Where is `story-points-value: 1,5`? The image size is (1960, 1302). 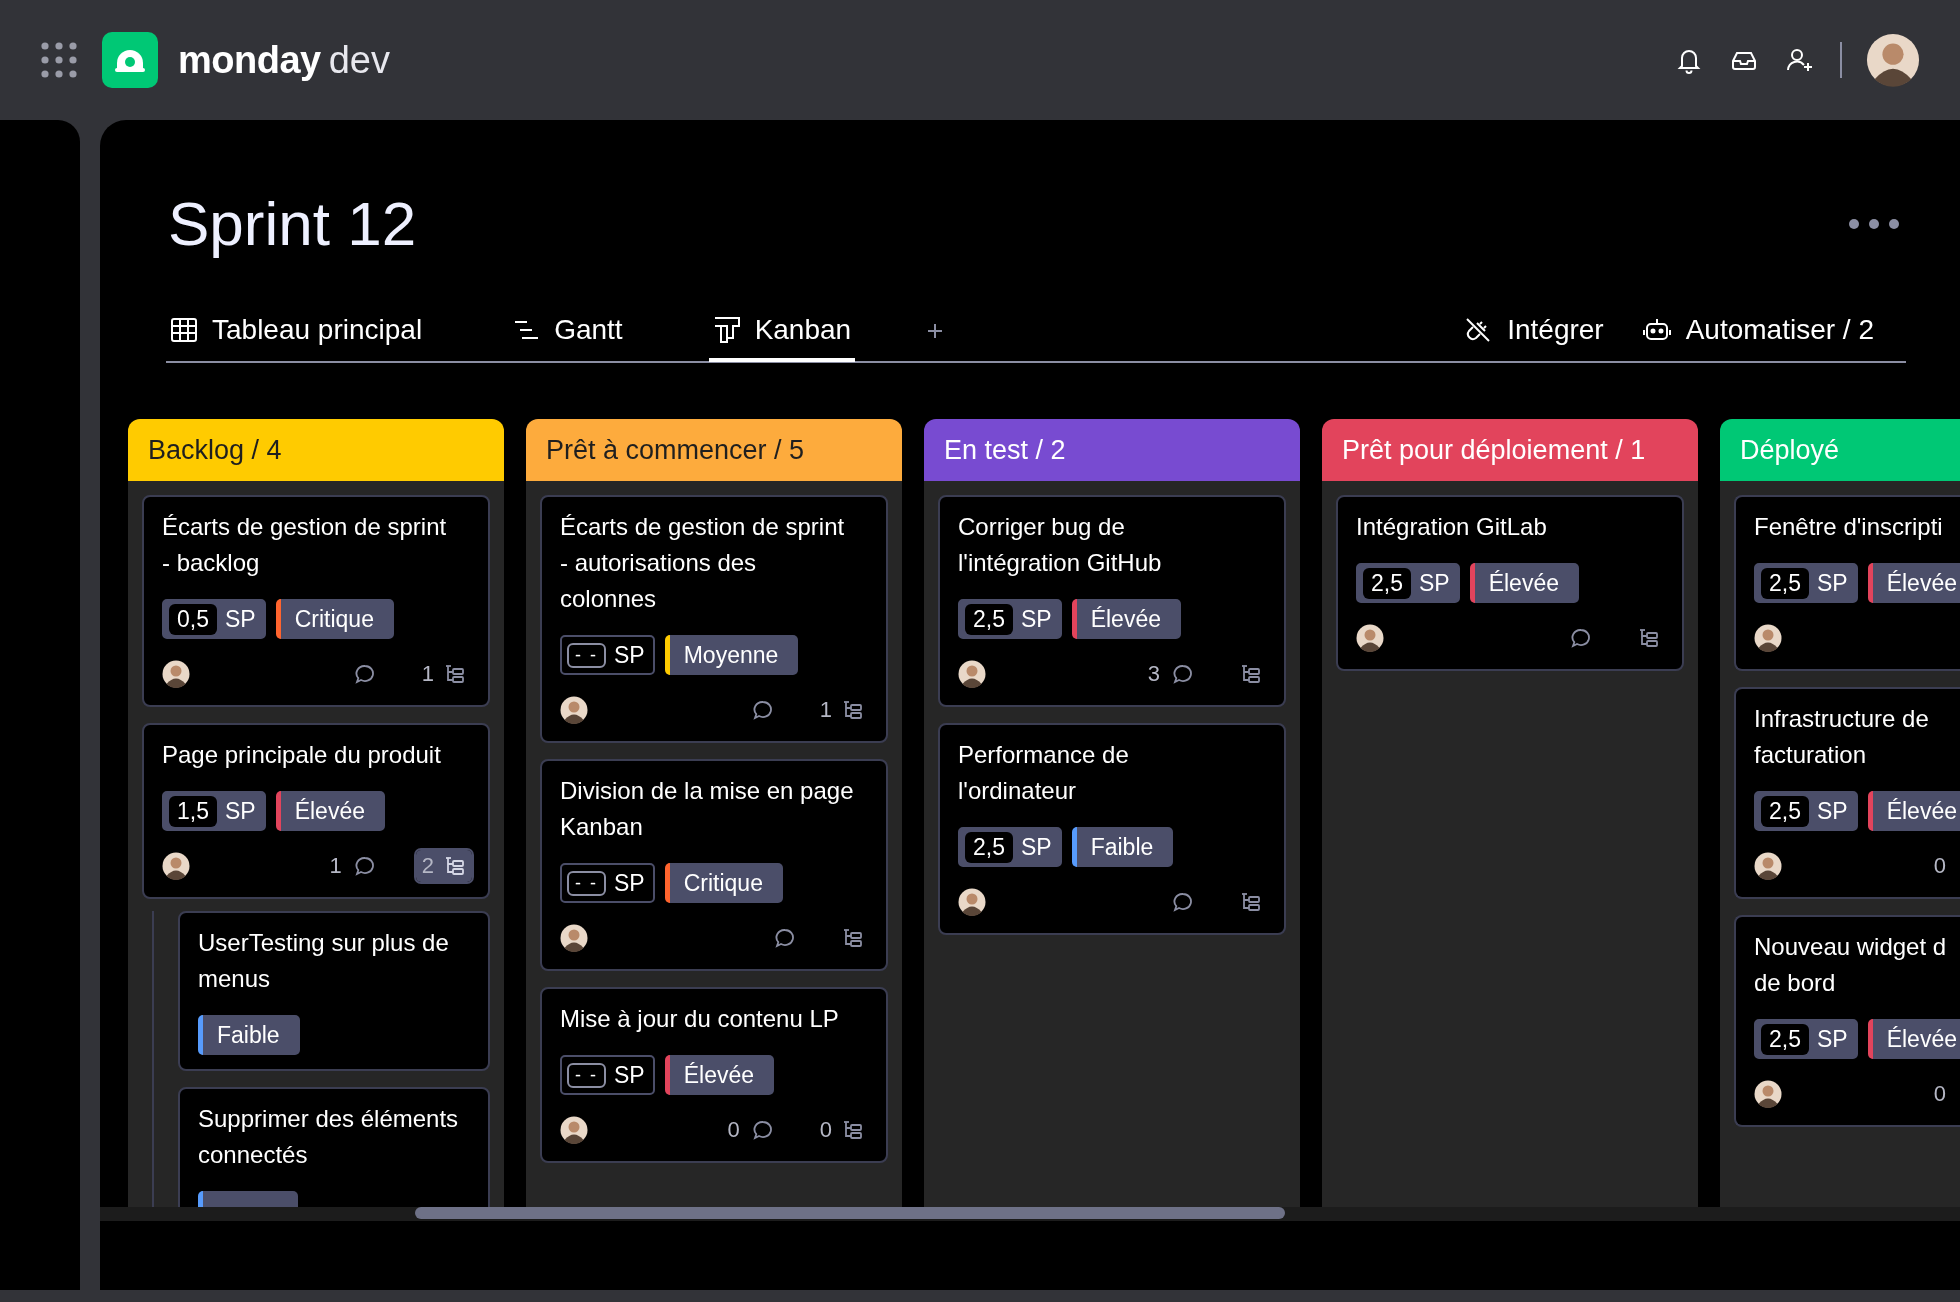 story-points-value: 1,5 is located at coordinates (193, 811).